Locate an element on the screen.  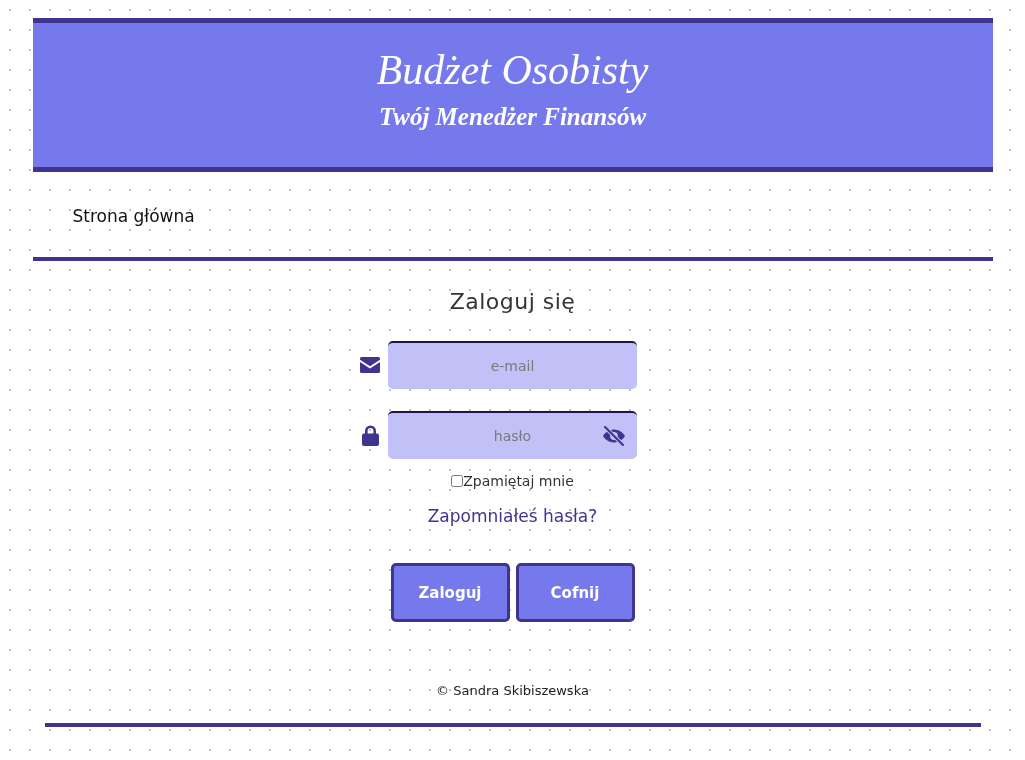
nav-link: Strona główna is located at coordinates (133, 216).